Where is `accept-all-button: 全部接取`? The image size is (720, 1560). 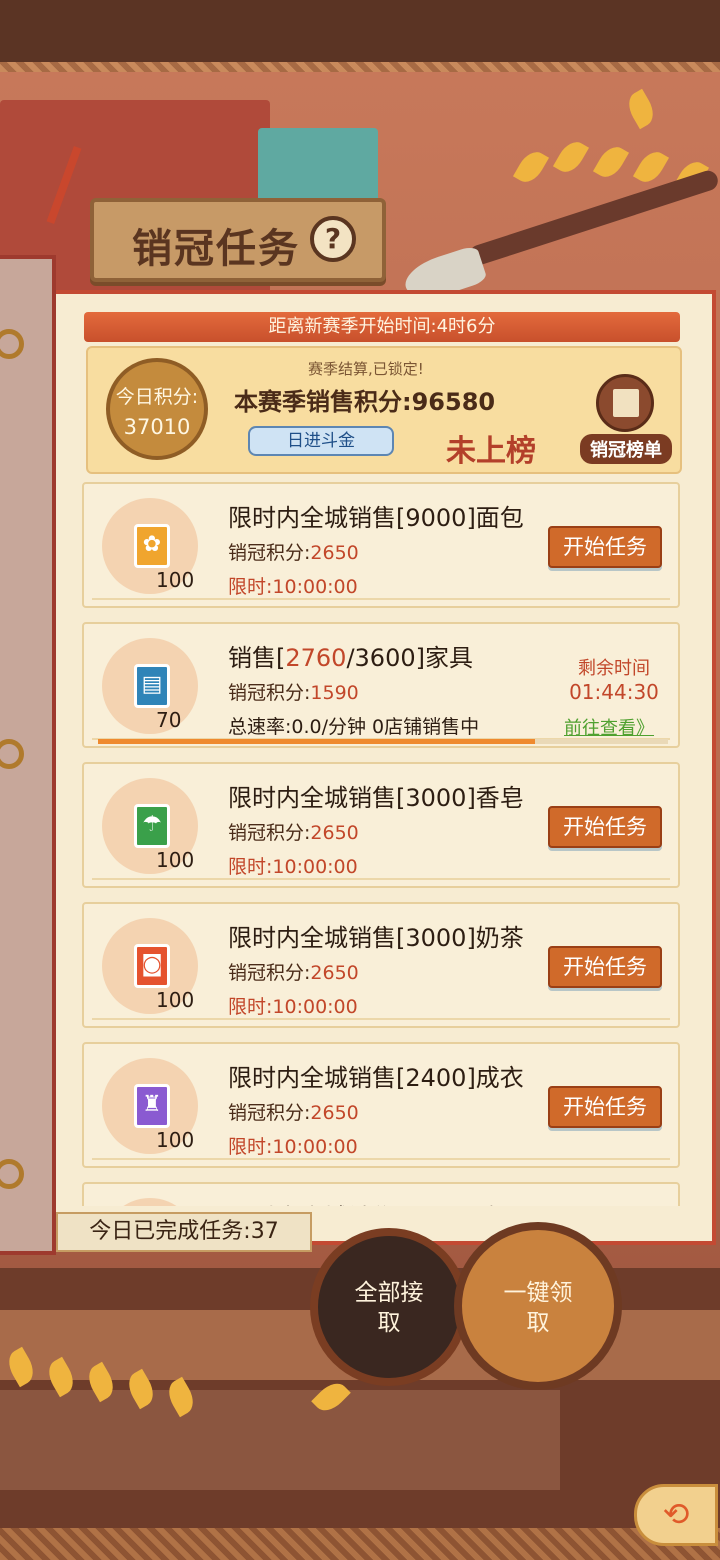
accept-all-button: 全部接取 is located at coordinates (389, 1307).